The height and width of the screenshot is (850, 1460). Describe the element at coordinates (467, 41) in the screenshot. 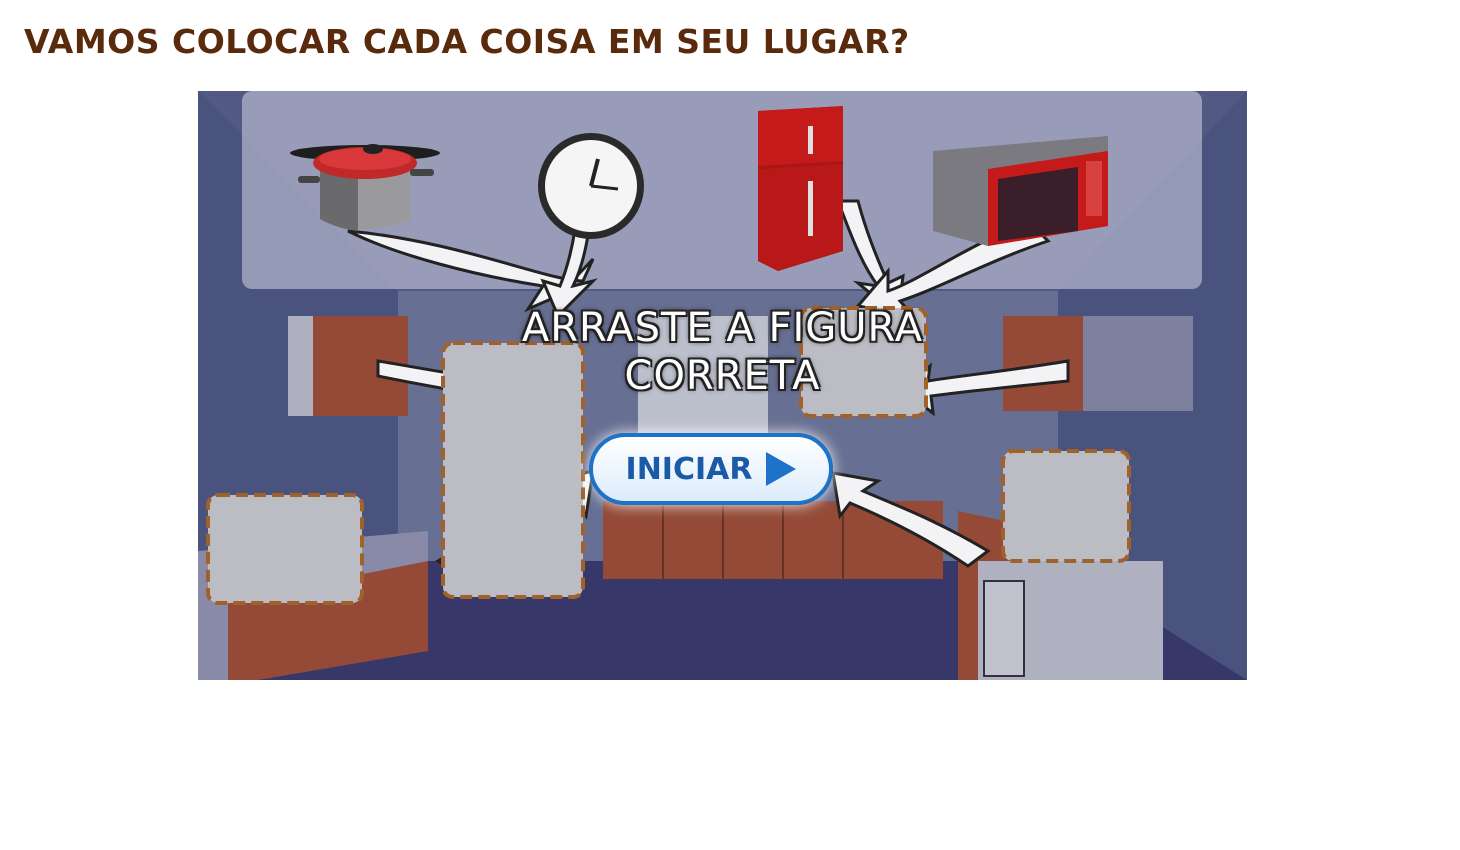

I see `page-title: VAMOS COLOCAR CADA COISA EM SEU LUGAR?` at that location.